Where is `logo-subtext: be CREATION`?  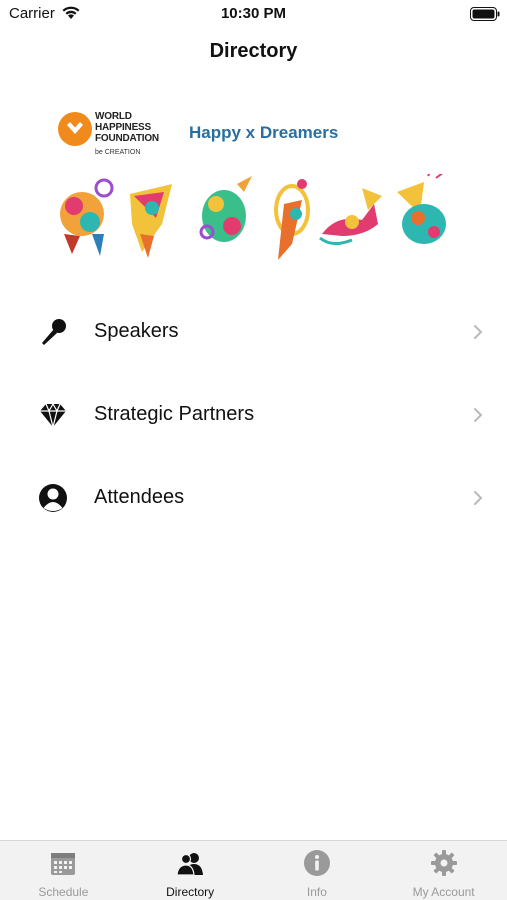 logo-subtext: be CREATION is located at coordinates (118, 152).